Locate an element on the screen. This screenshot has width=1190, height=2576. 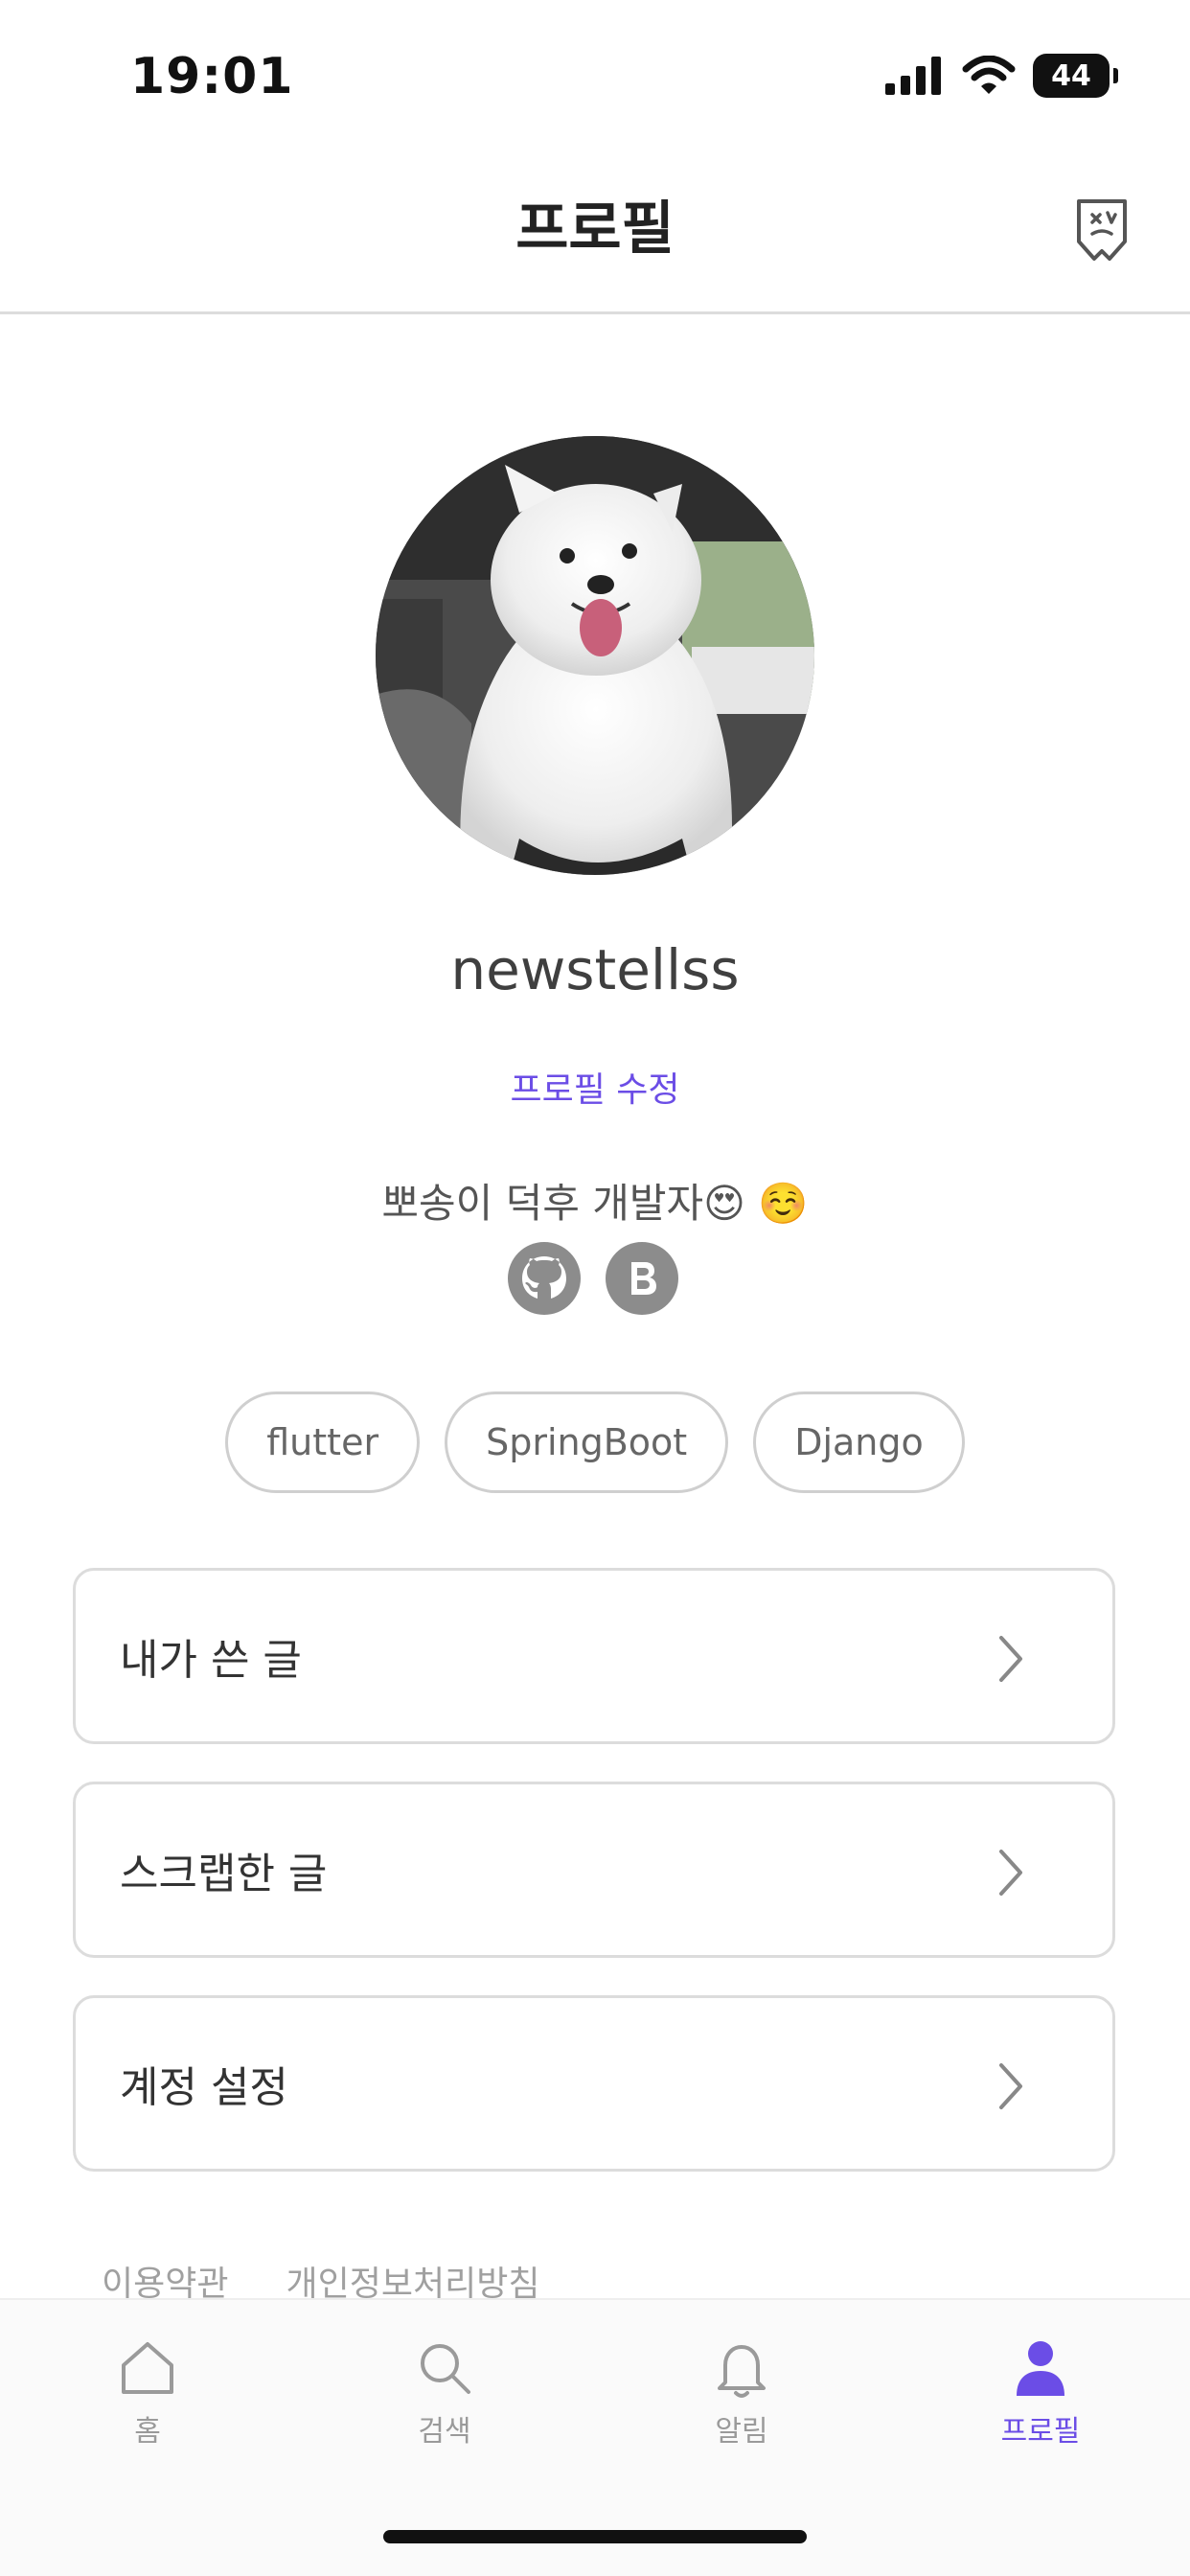
search-icon is located at coordinates (445, 2369).